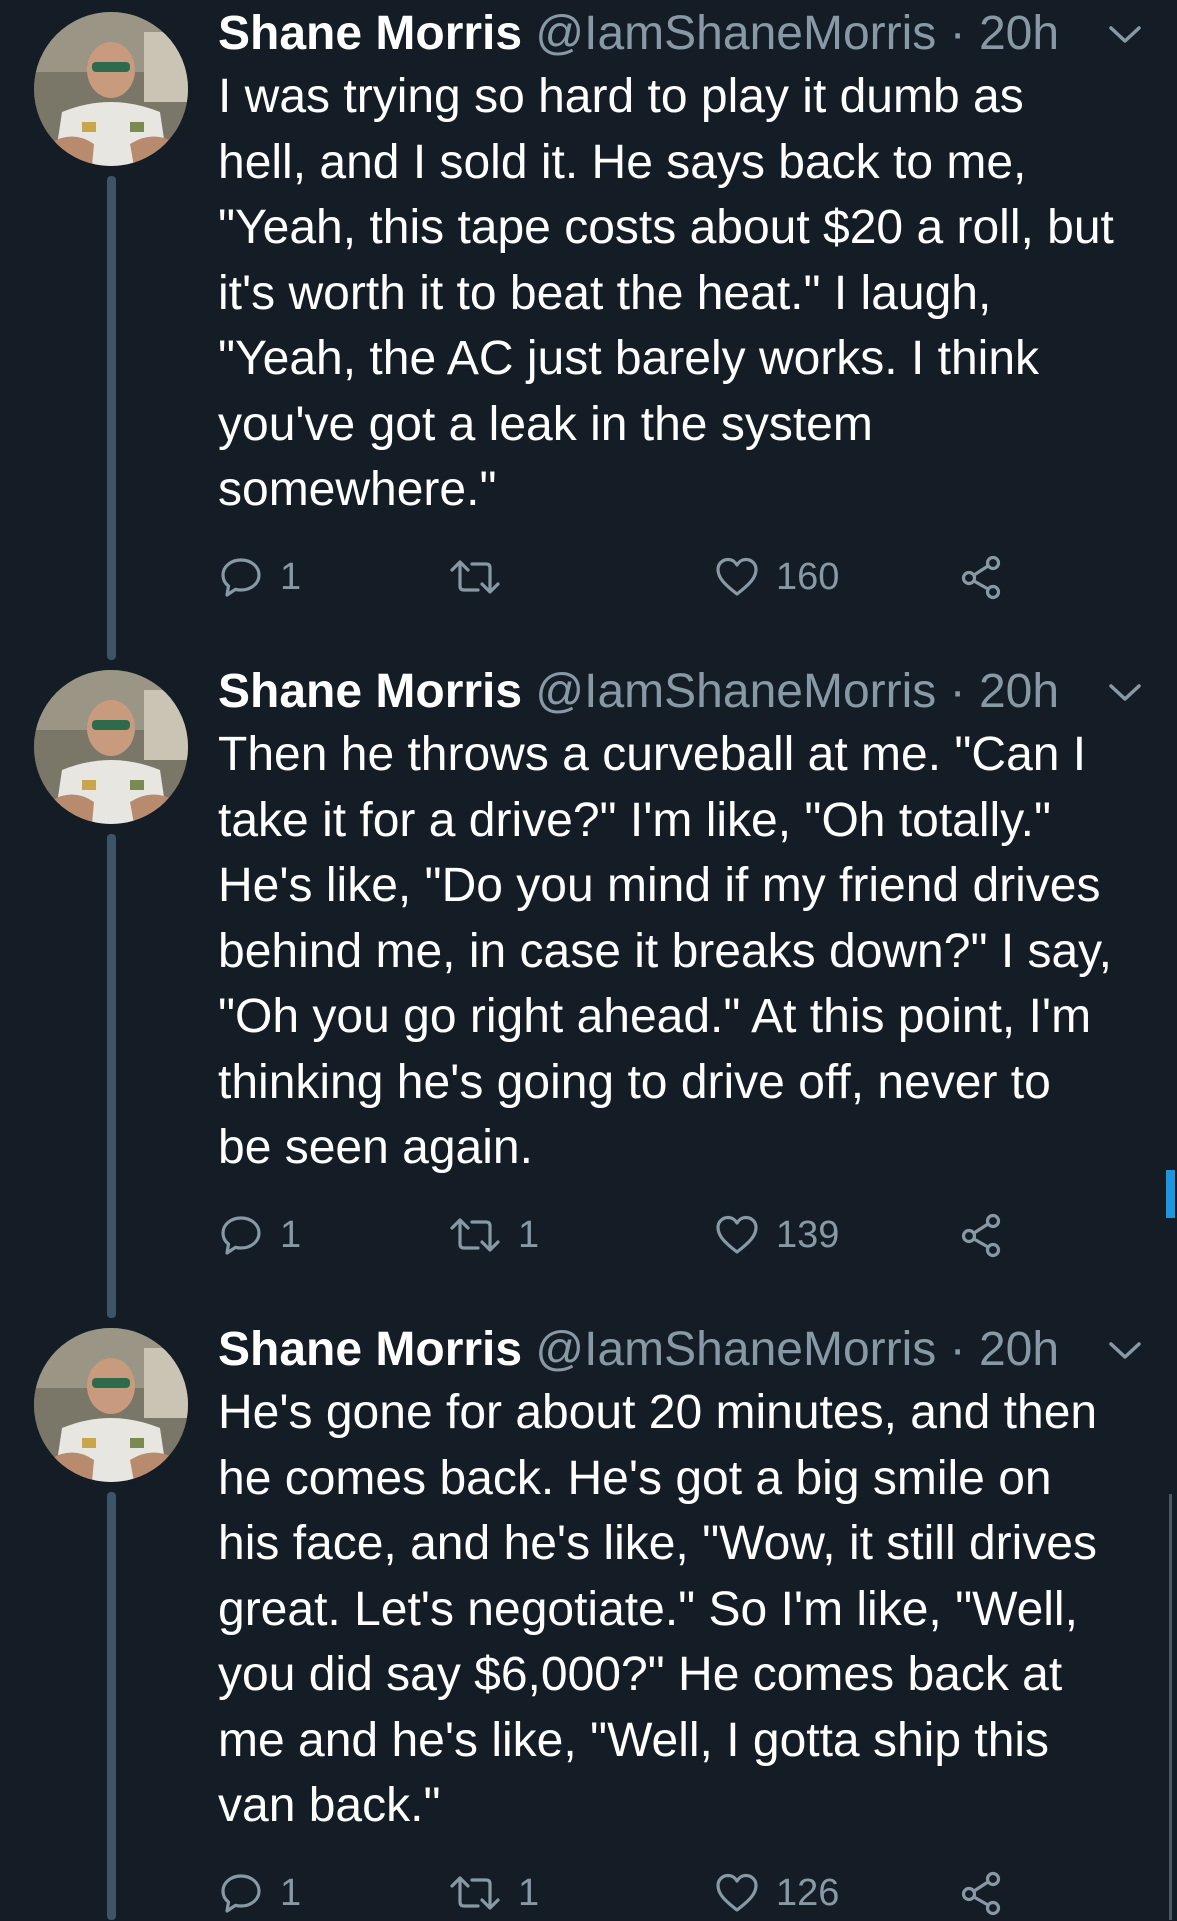  I want to click on like-button: 160, so click(776, 577).